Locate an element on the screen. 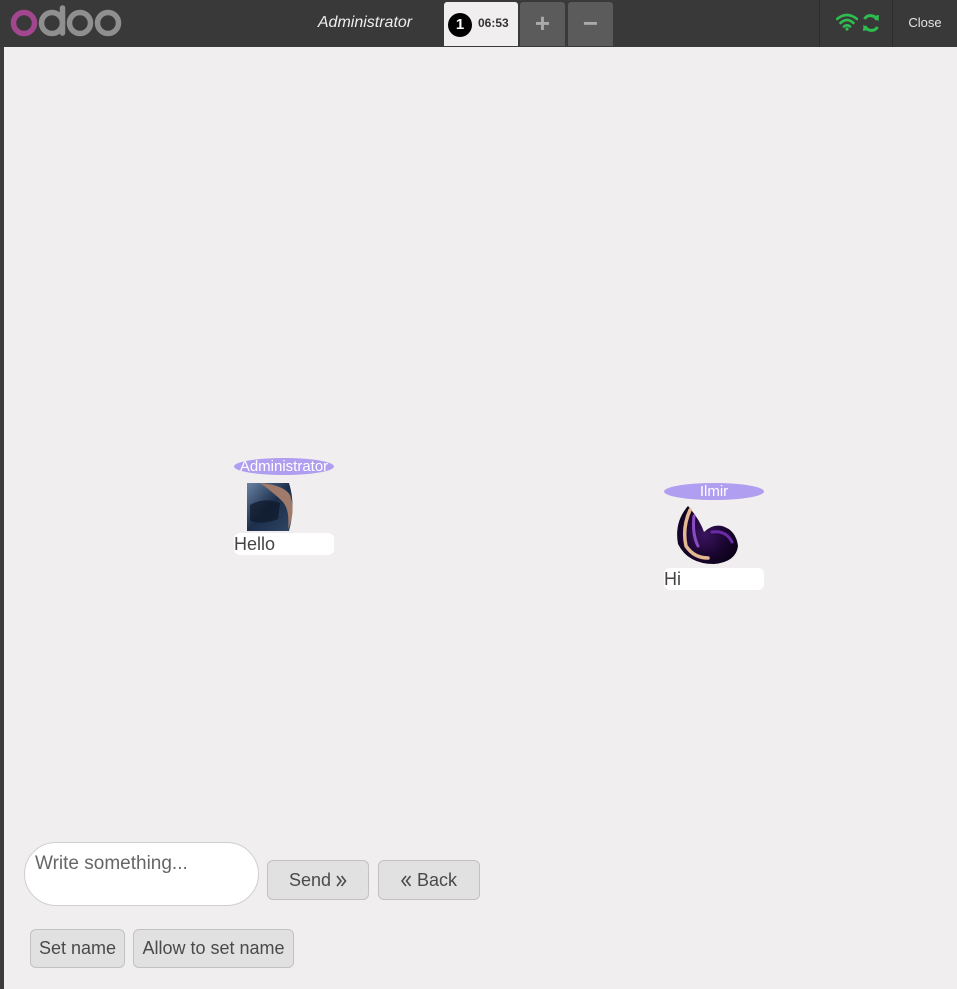 The width and height of the screenshot is (957, 989). sync-icon is located at coordinates (871, 23).